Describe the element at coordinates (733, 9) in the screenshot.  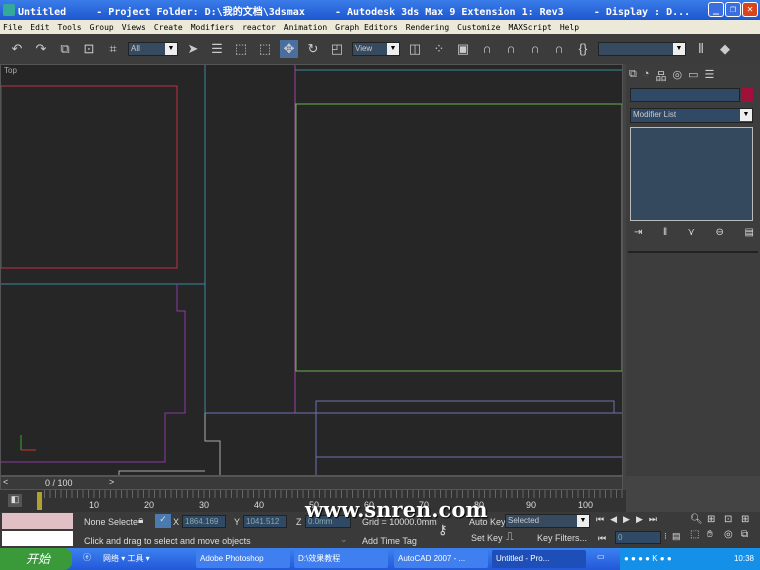
I see `restore-button: ❐` at that location.